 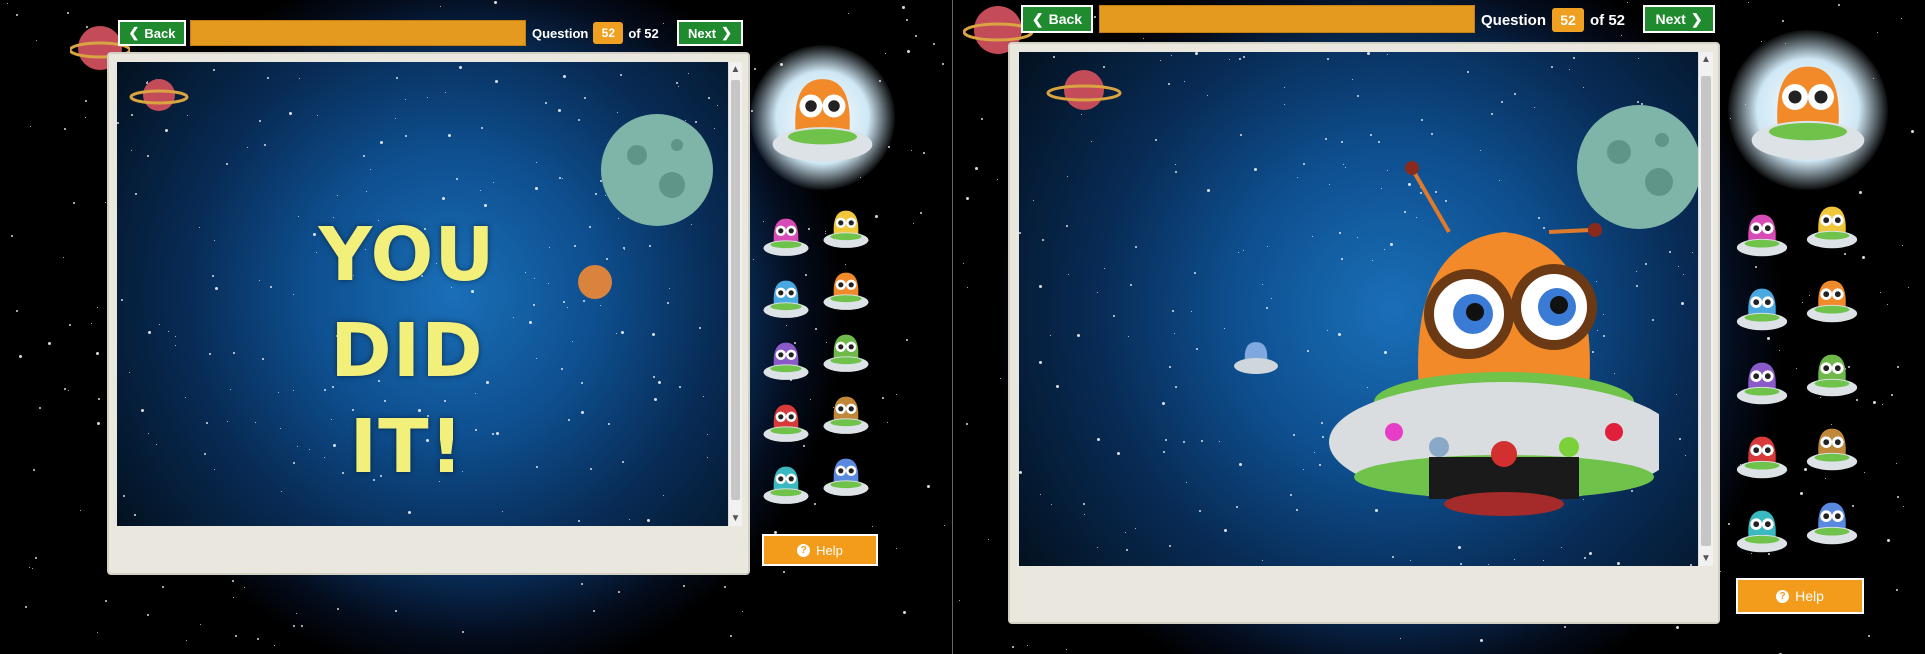 I want to click on success-line-2: IT!, so click(x=407, y=447).